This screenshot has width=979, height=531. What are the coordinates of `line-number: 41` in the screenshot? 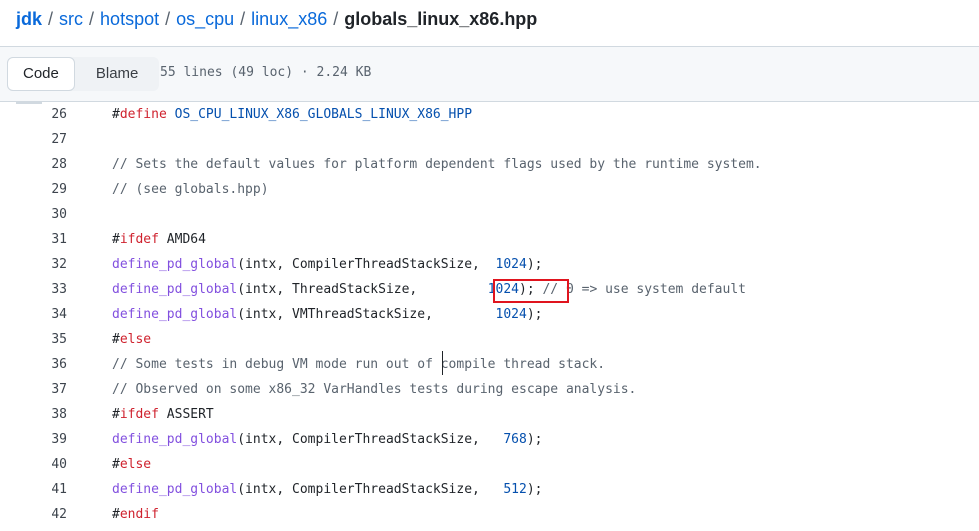 It's located at (33, 489).